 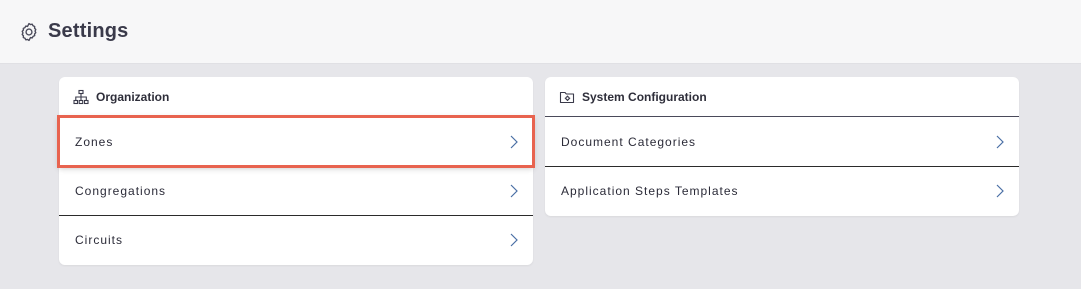 What do you see at coordinates (296, 190) in the screenshot?
I see `settings-item-congregations: Congregations` at bounding box center [296, 190].